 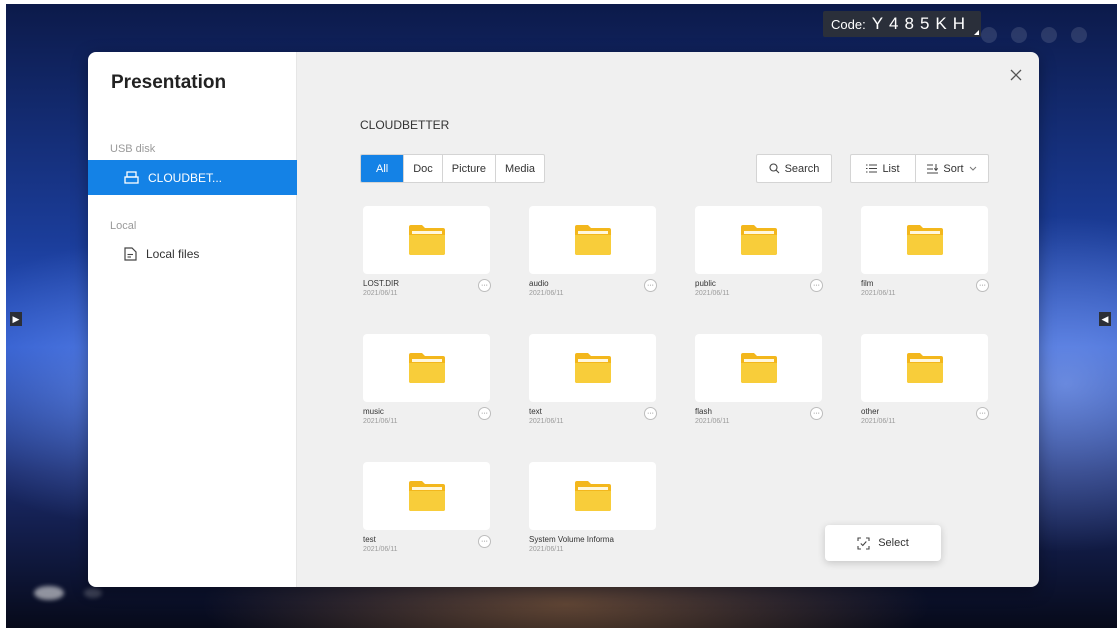 What do you see at coordinates (972, 168) in the screenshot?
I see `chevron-down-icon` at bounding box center [972, 168].